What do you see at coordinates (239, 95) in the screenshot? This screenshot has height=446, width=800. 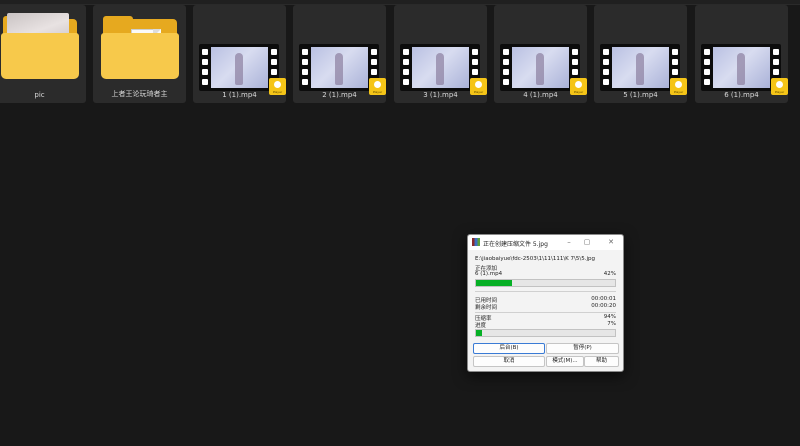 I see `file-name: 1 (1).mp4` at bounding box center [239, 95].